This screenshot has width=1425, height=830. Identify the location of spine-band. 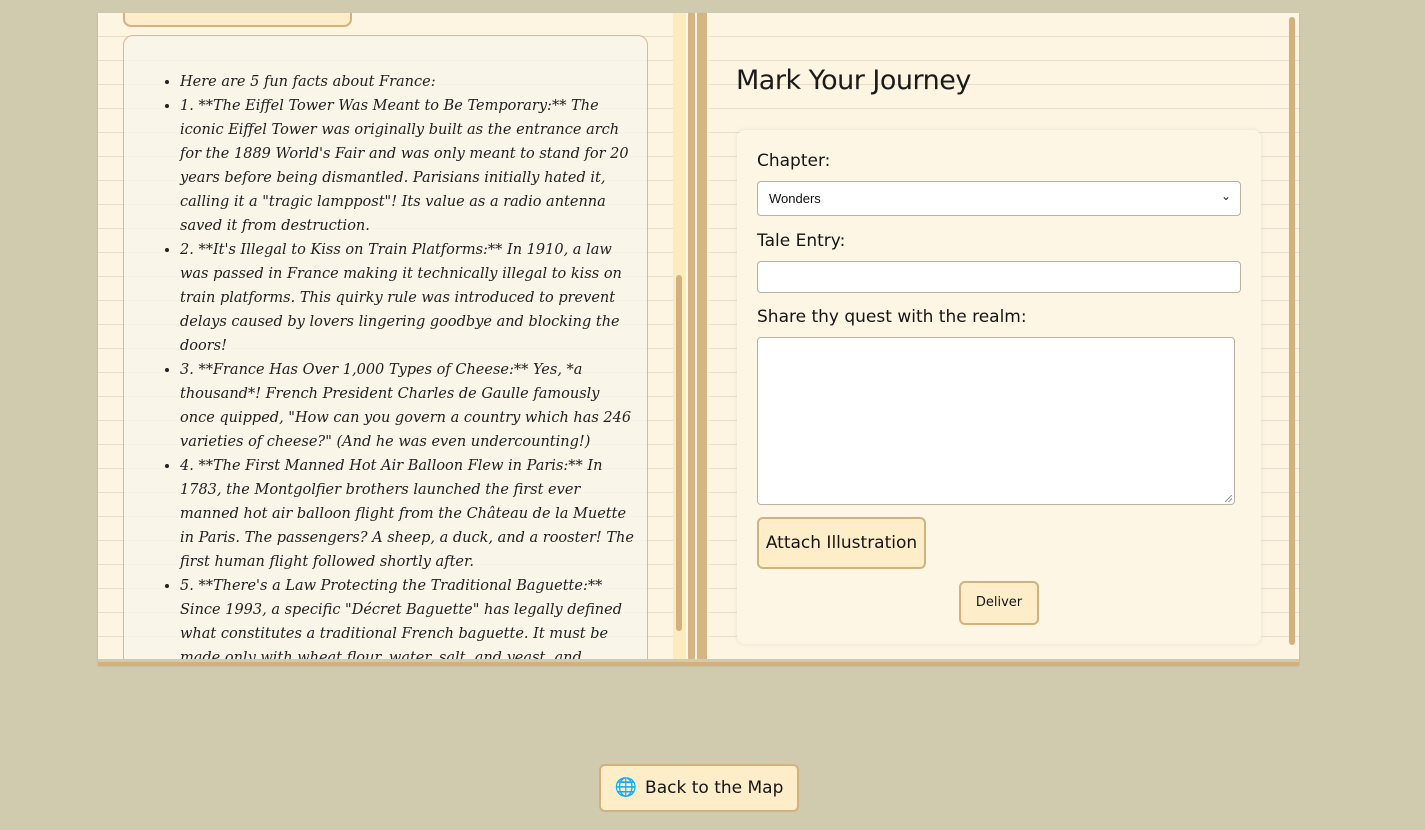
(697, 336).